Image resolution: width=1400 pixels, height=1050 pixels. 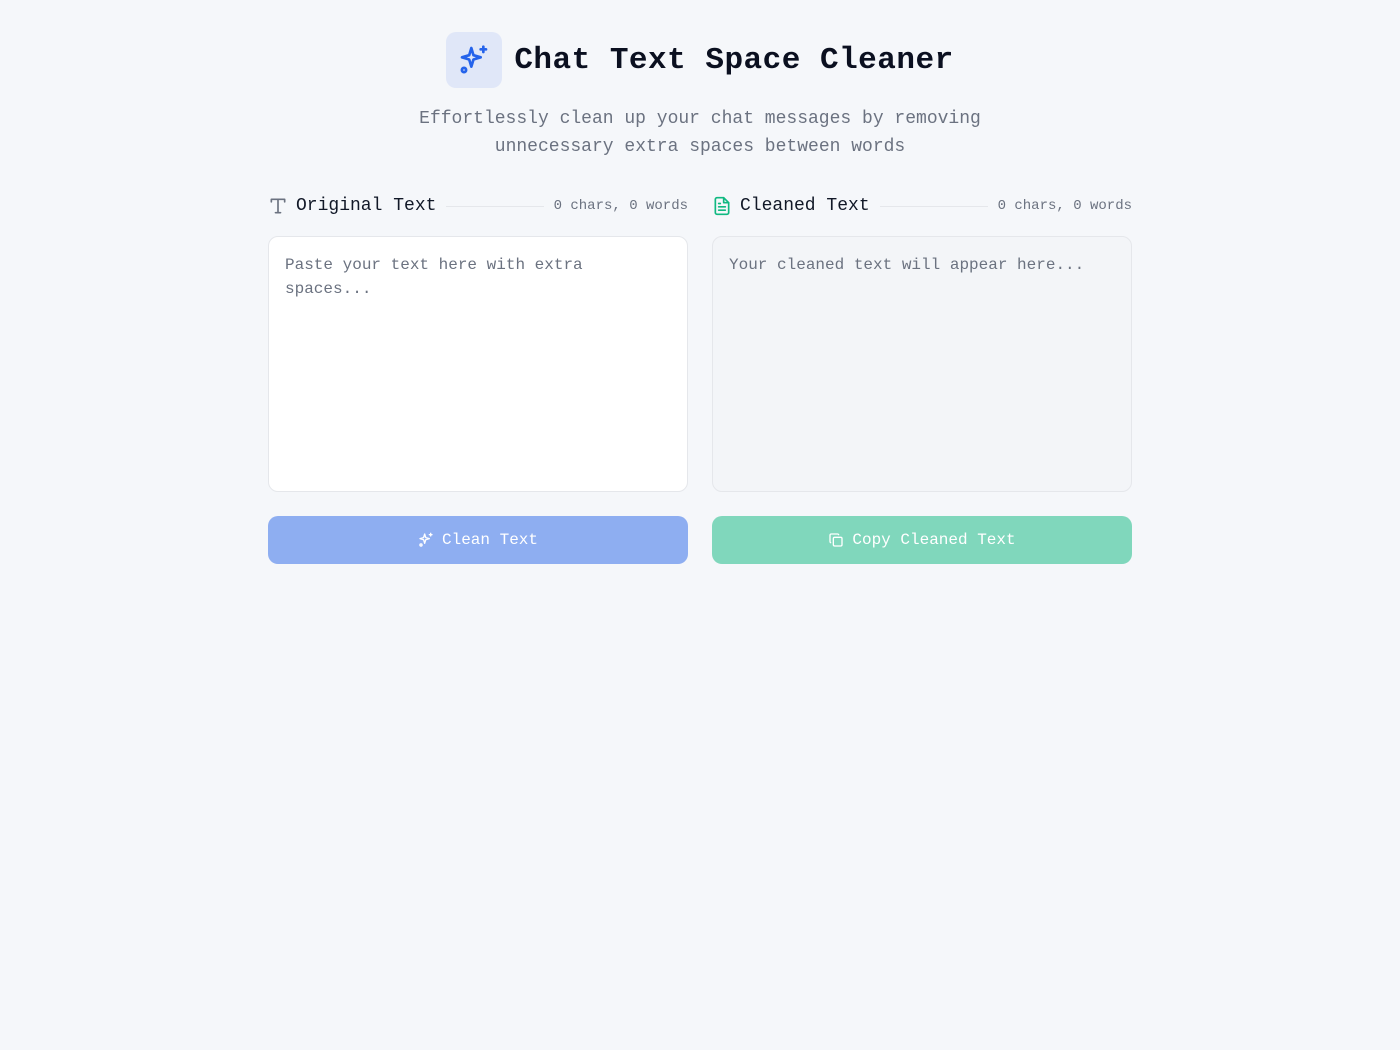 I want to click on copy-cleaned-text-button-label: Copy Cleaned Text, so click(x=934, y=540).